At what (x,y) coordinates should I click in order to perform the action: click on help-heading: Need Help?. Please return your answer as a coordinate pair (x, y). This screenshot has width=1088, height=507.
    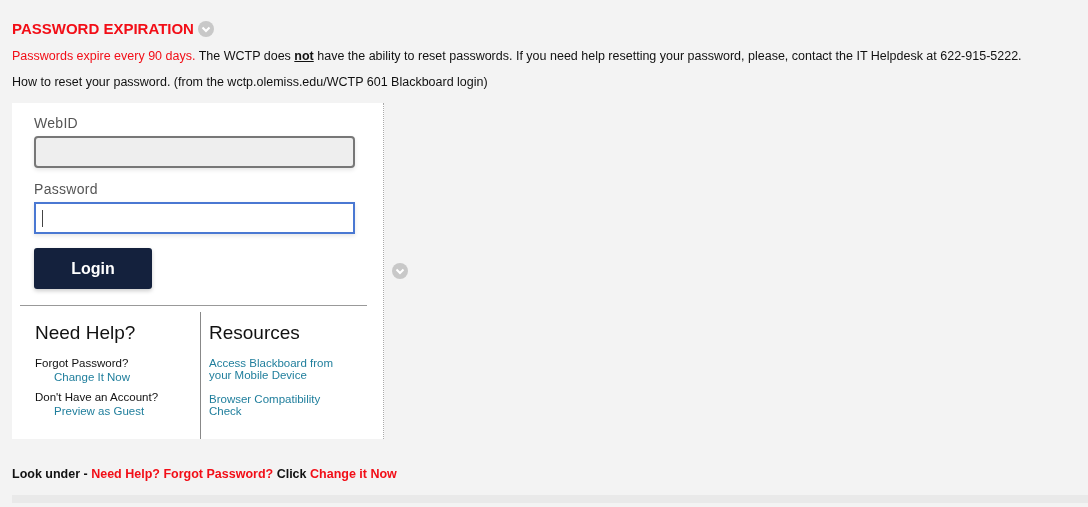
    Looking at the image, I should click on (86, 333).